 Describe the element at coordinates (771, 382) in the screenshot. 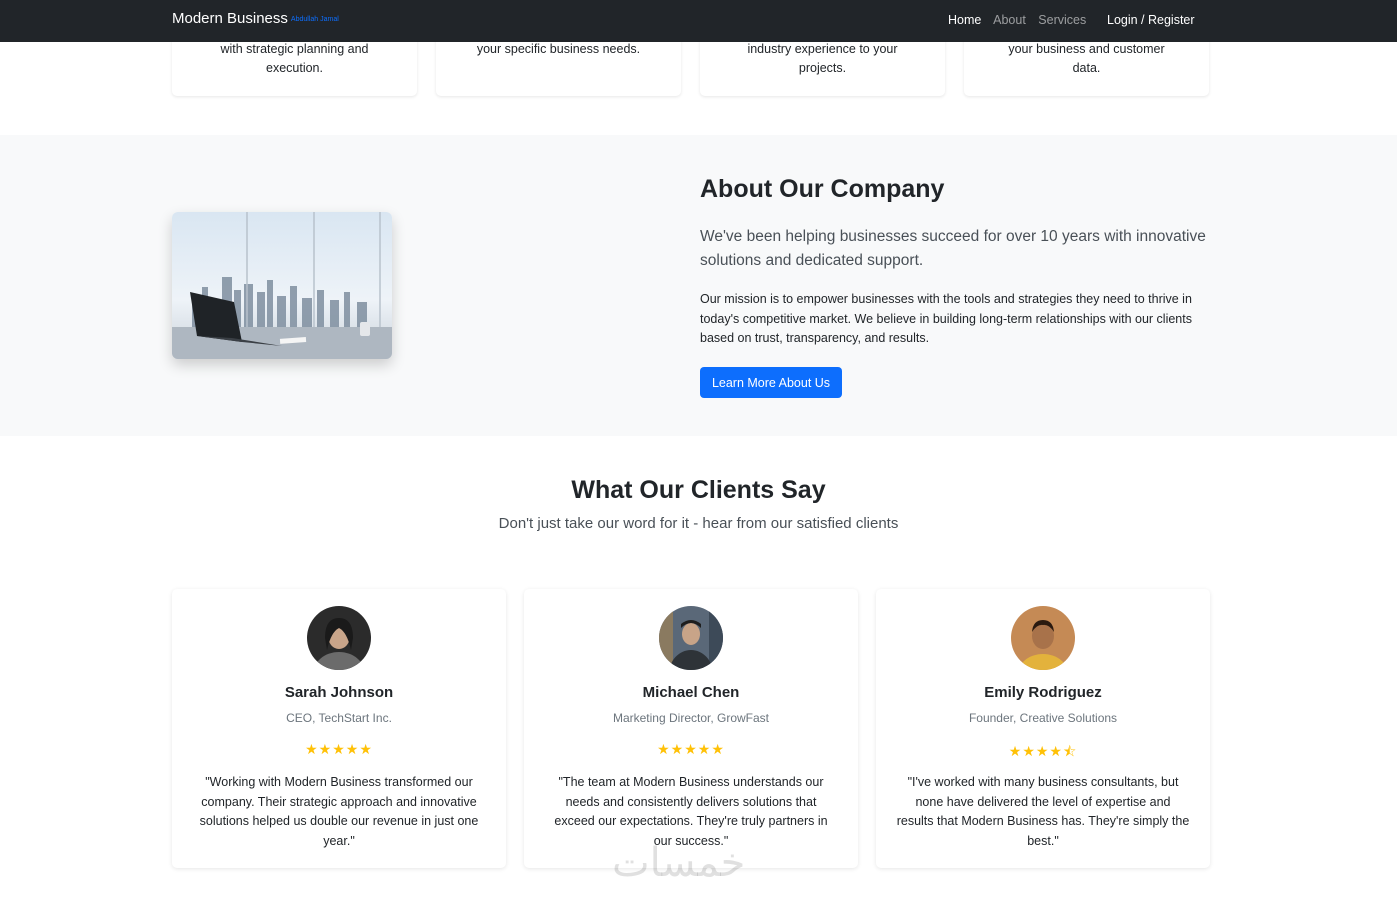

I see `learn-more-button: Learn More About Us` at that location.